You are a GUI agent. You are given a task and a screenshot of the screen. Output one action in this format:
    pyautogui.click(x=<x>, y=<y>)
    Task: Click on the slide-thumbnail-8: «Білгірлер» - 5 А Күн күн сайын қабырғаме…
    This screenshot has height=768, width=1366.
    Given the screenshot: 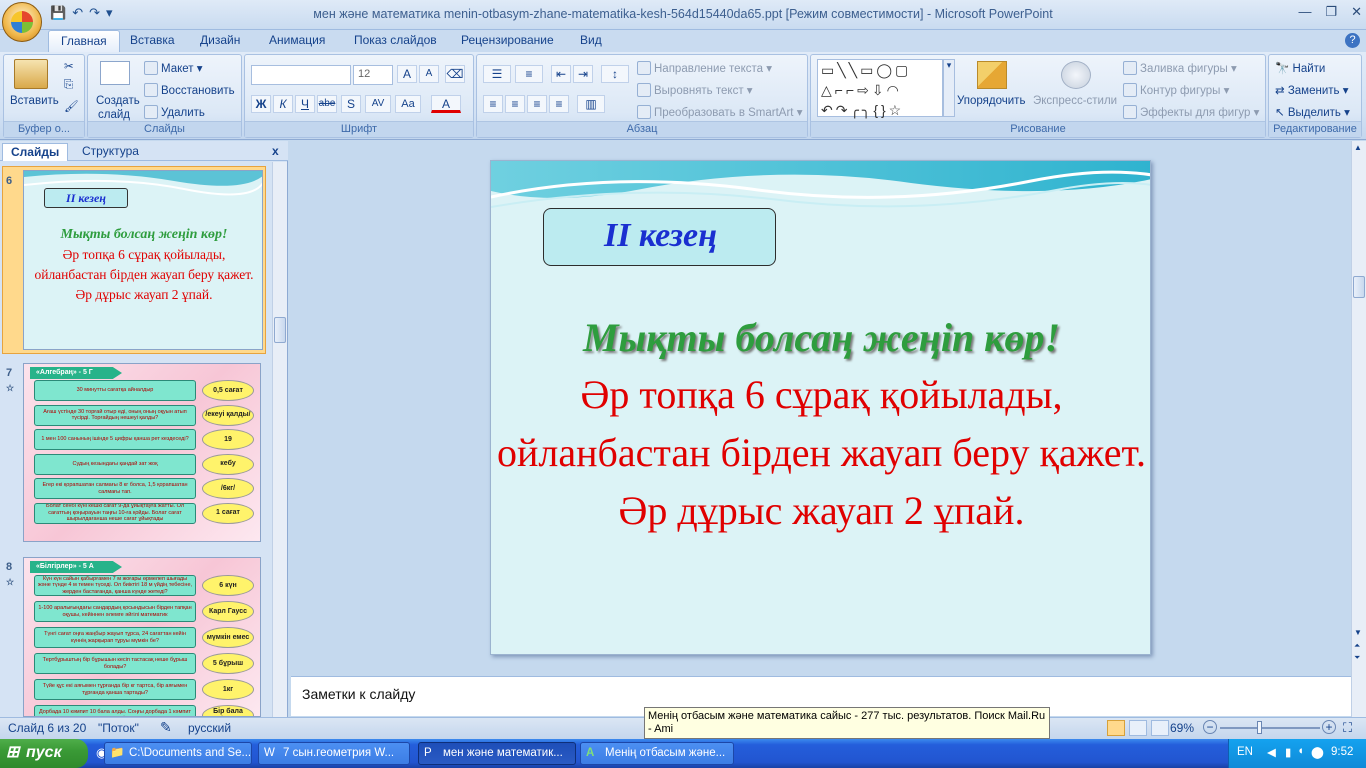 What is the action you would take?
    pyautogui.click(x=142, y=637)
    